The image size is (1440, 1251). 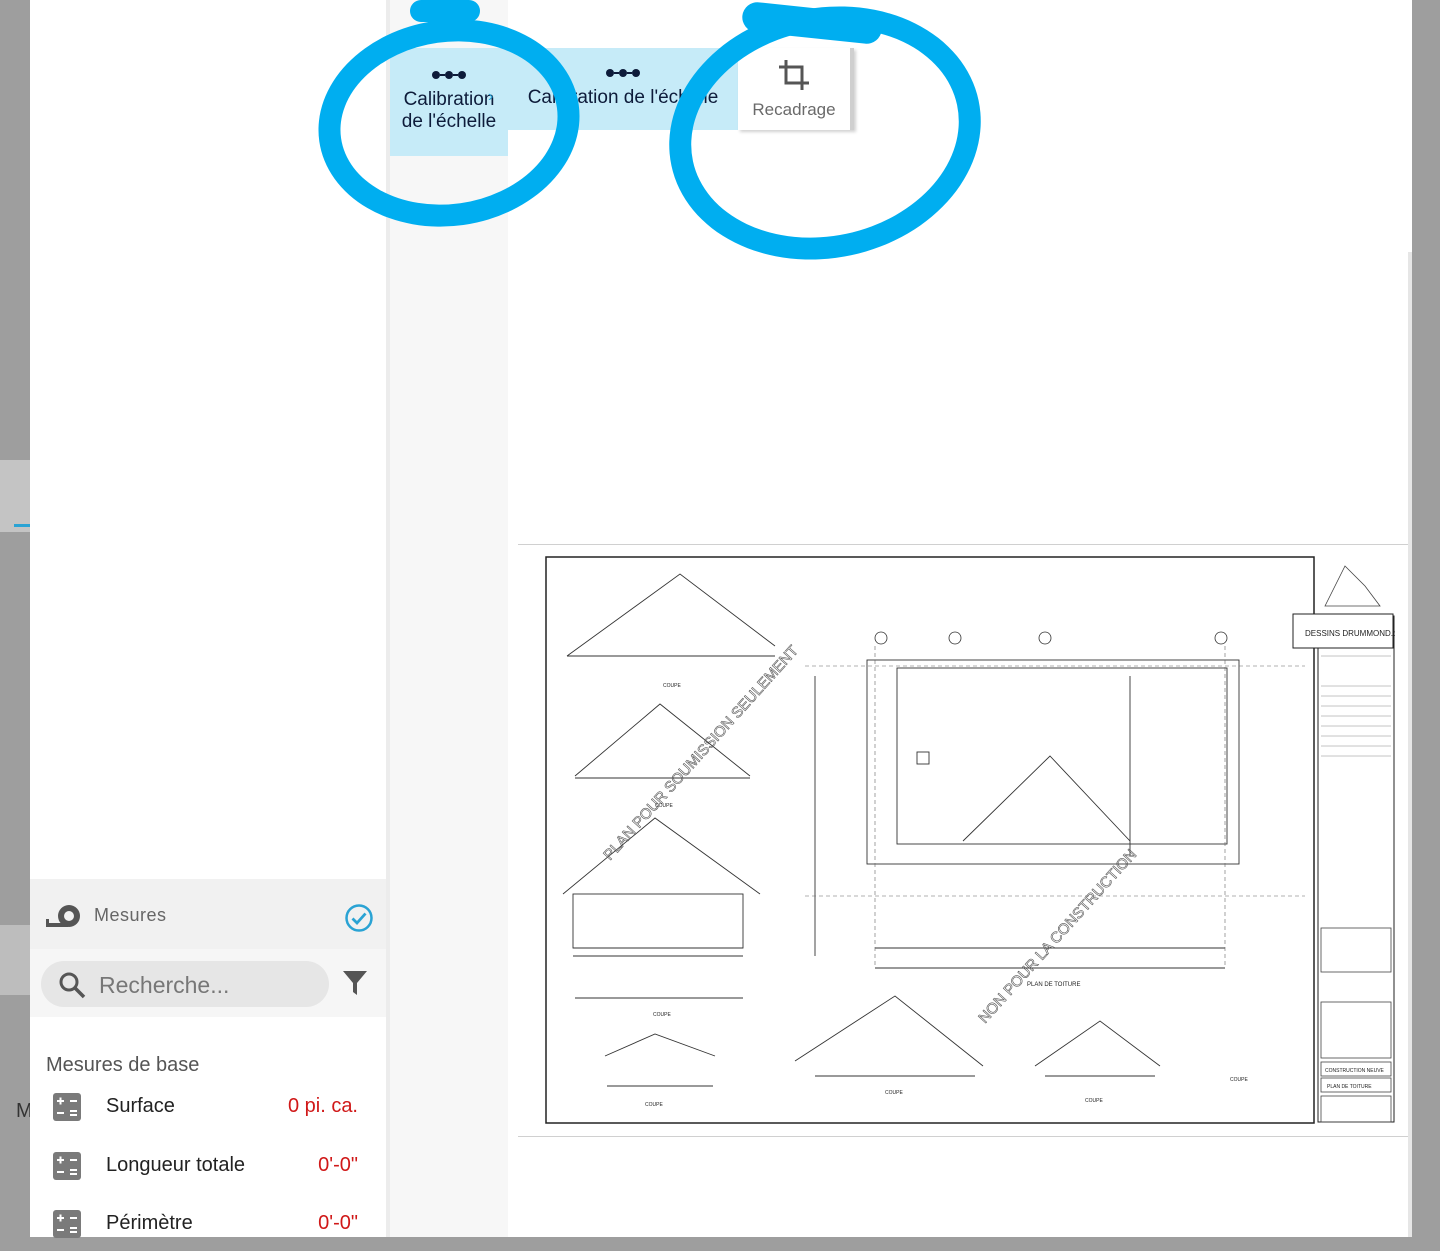 What do you see at coordinates (1424, 744) in the screenshot?
I see `right-edge` at bounding box center [1424, 744].